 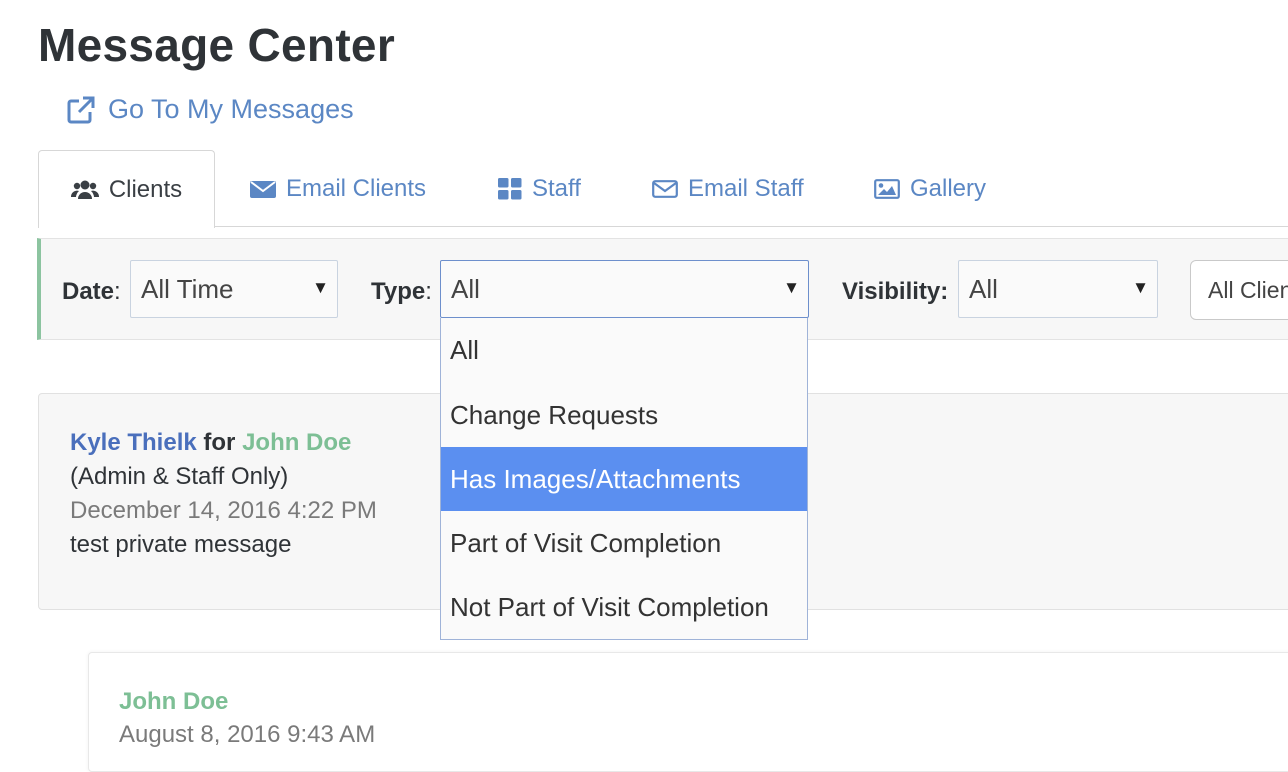 I want to click on tab-clients-label: Clients, so click(x=145, y=189).